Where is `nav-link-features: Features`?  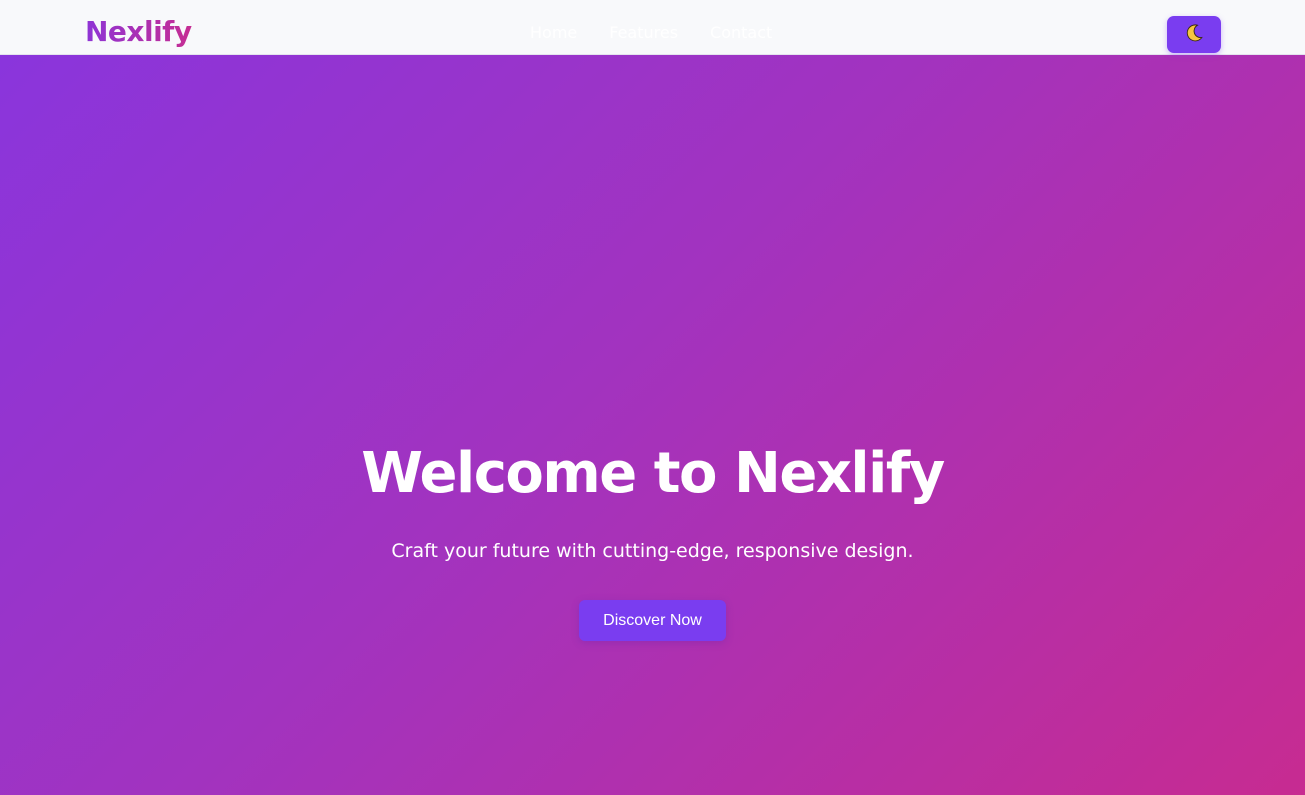 nav-link-features: Features is located at coordinates (643, 32).